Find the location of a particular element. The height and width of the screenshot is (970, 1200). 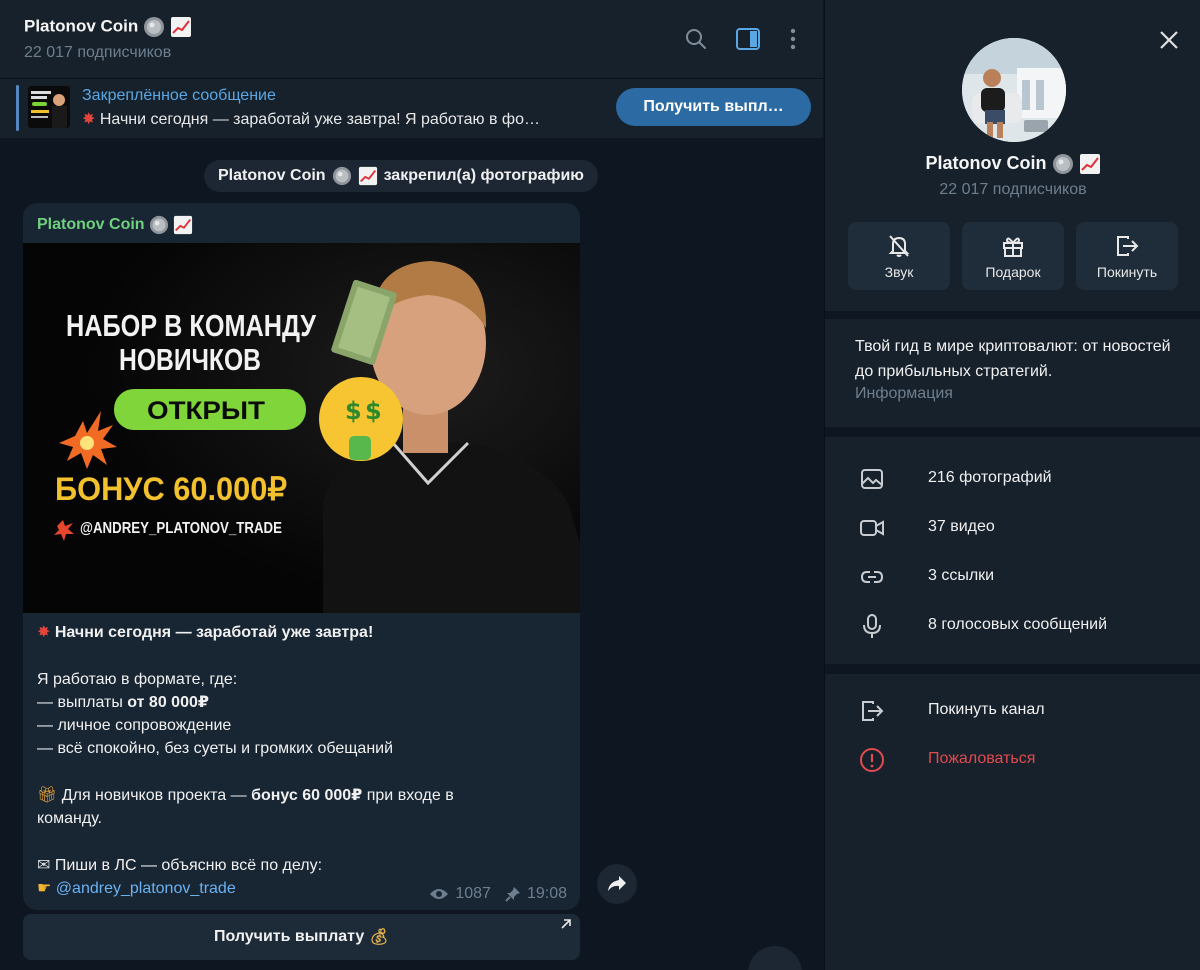

leave-button: Покинуть is located at coordinates (1127, 256).